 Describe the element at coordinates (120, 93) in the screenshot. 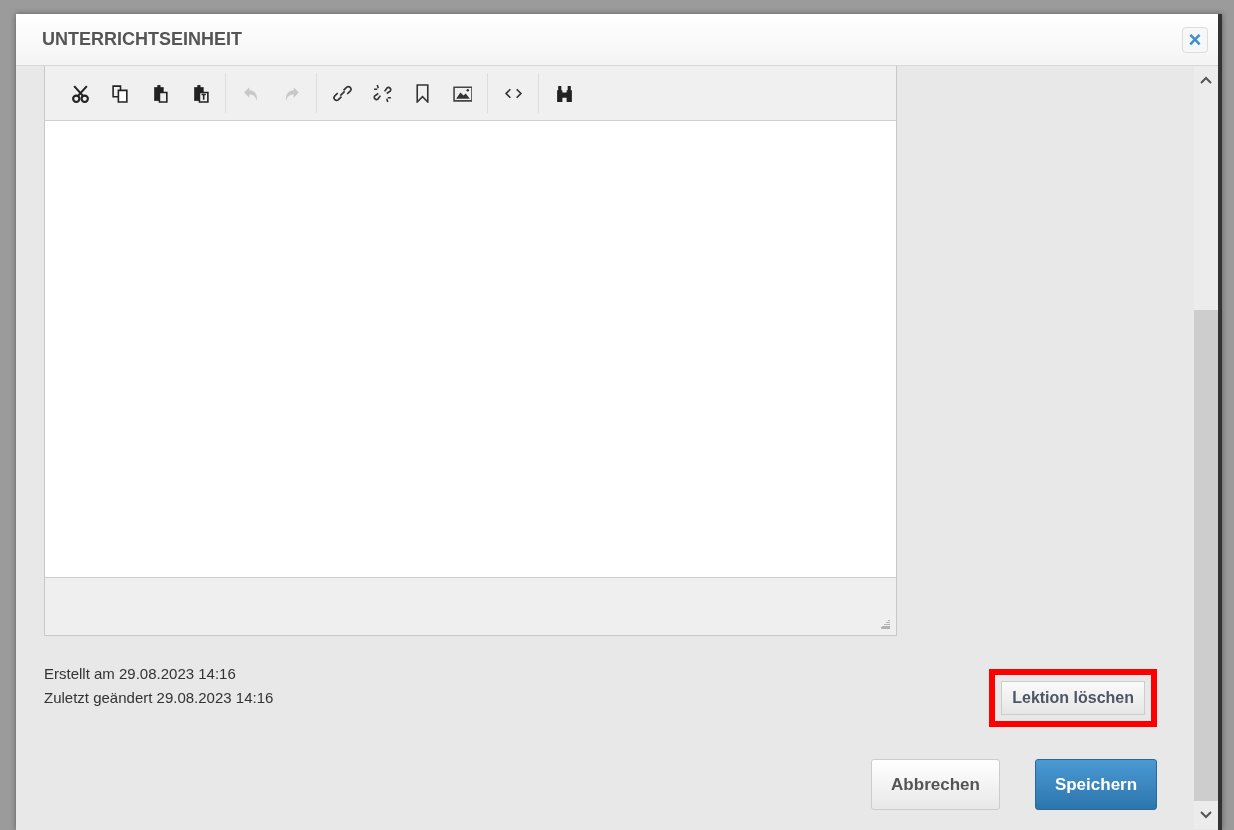

I see `copy-icon` at that location.